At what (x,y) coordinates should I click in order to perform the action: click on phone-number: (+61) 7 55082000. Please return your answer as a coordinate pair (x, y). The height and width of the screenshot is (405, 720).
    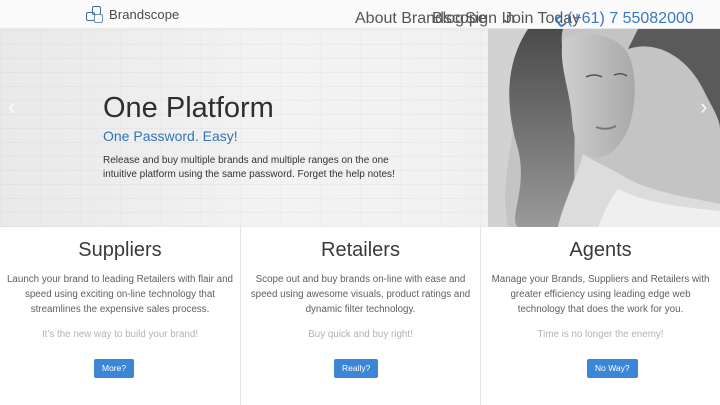
    Looking at the image, I should click on (630, 18).